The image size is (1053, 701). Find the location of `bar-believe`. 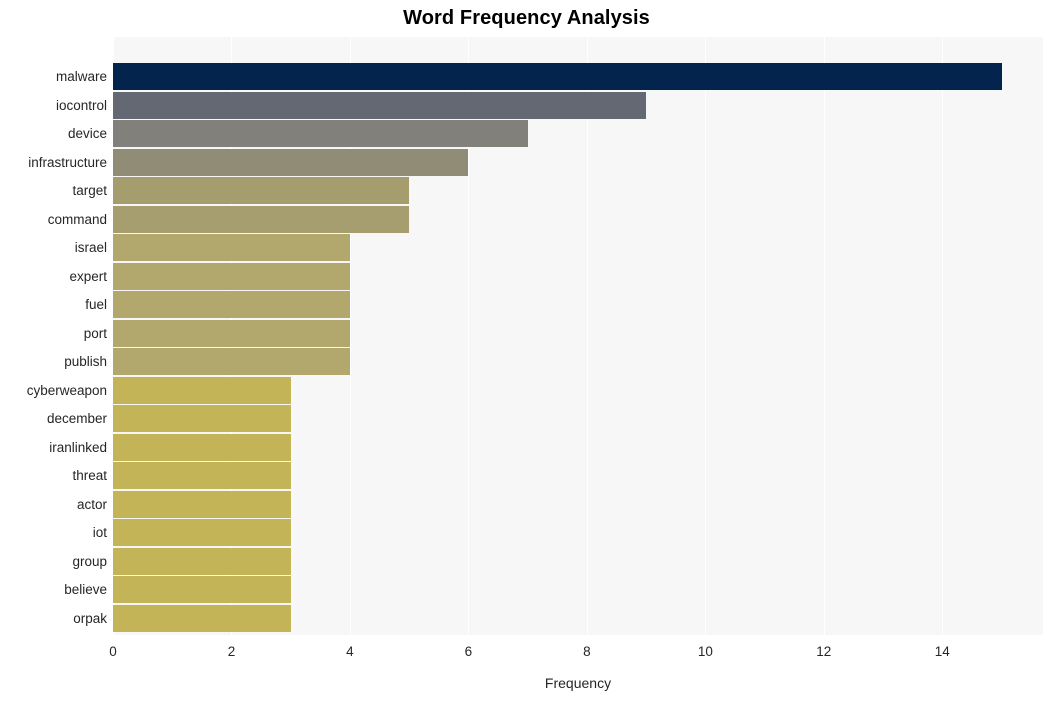

bar-believe is located at coordinates (202, 589).